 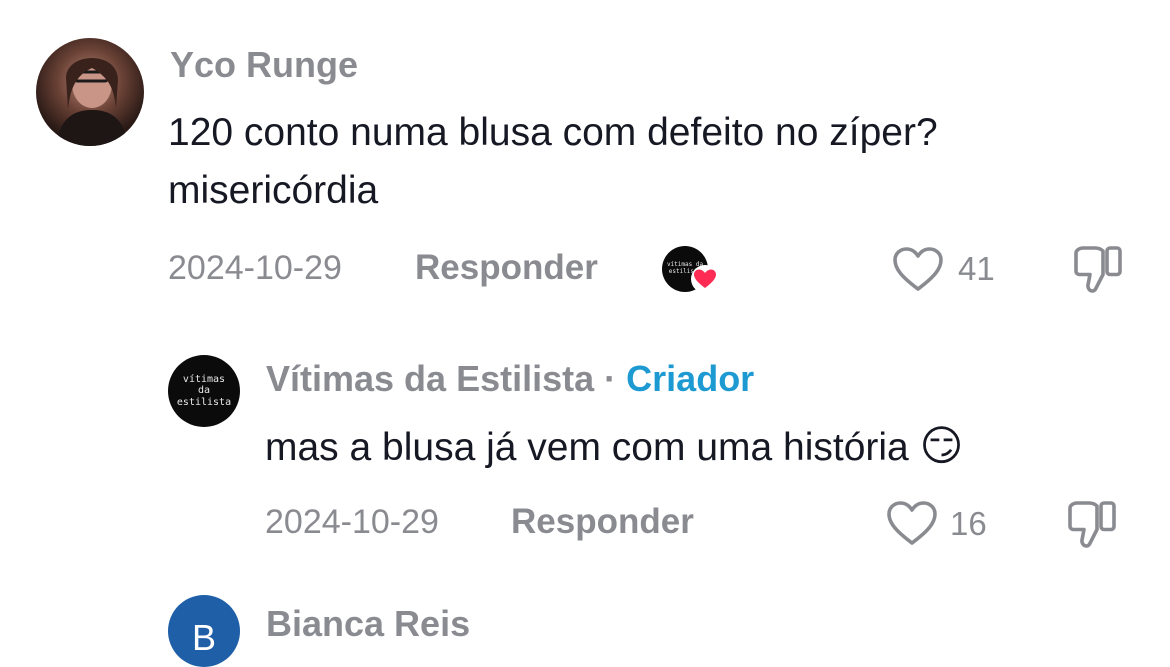 What do you see at coordinates (204, 379) in the screenshot?
I see `creator-avatar-line: vítimas` at bounding box center [204, 379].